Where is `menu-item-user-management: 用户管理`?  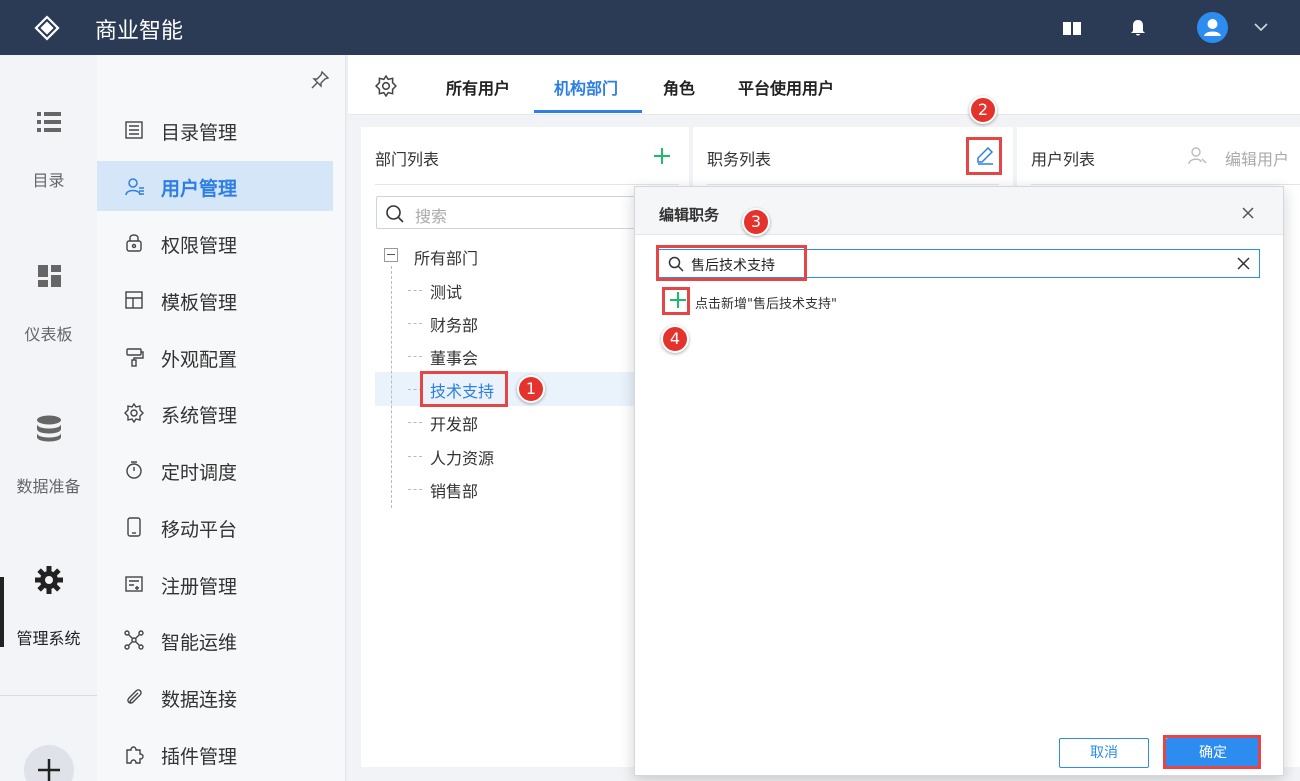
menu-item-user-management: 用户管理 is located at coordinates (215, 186).